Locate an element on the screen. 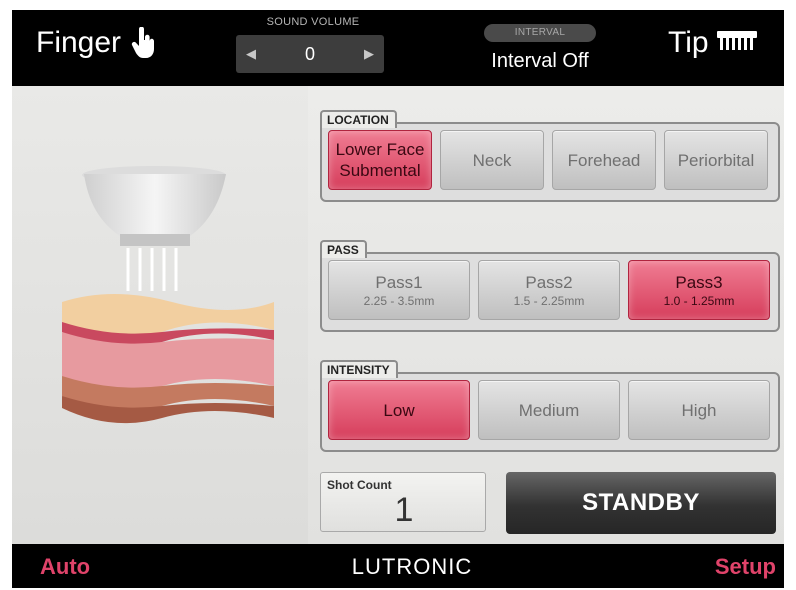  pass-option-range: 1.0 - 1.25mm is located at coordinates (699, 300).